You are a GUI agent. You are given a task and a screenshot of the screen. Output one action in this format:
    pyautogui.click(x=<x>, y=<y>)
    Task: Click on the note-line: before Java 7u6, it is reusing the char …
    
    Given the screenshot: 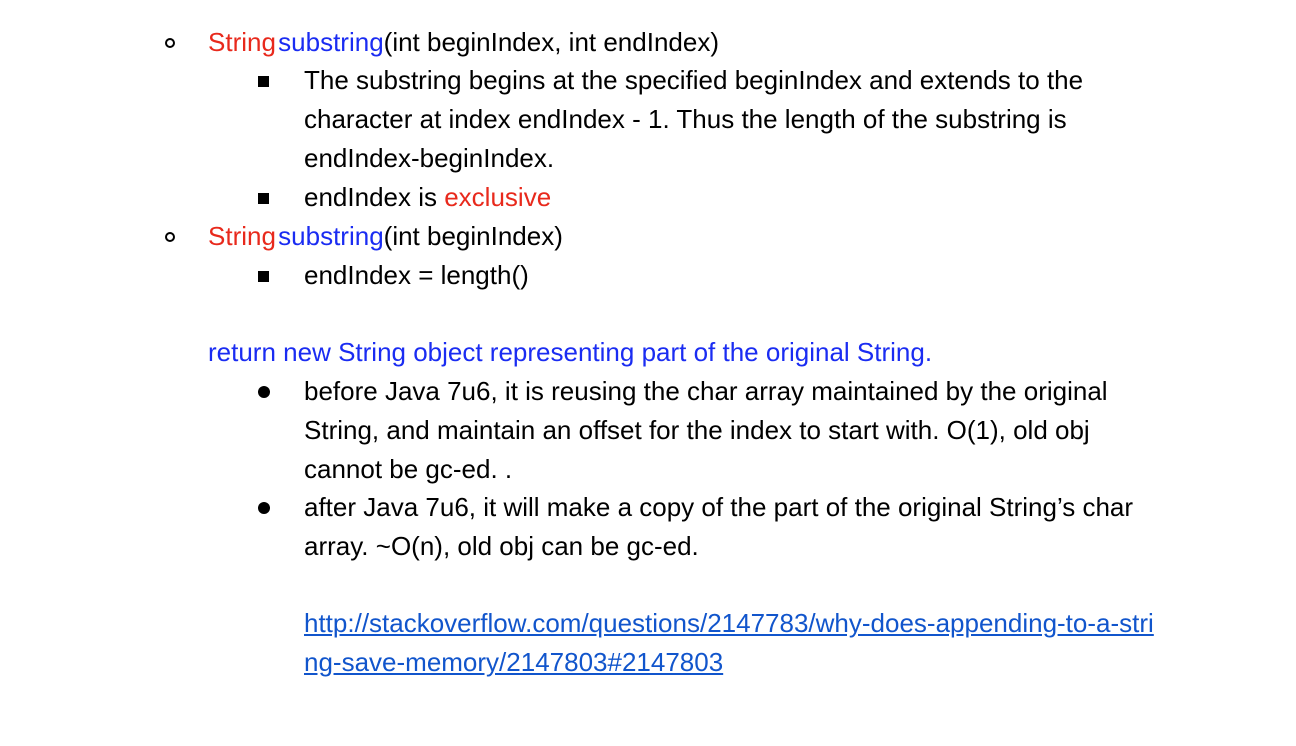 What is the action you would take?
    pyautogui.click(x=706, y=391)
    